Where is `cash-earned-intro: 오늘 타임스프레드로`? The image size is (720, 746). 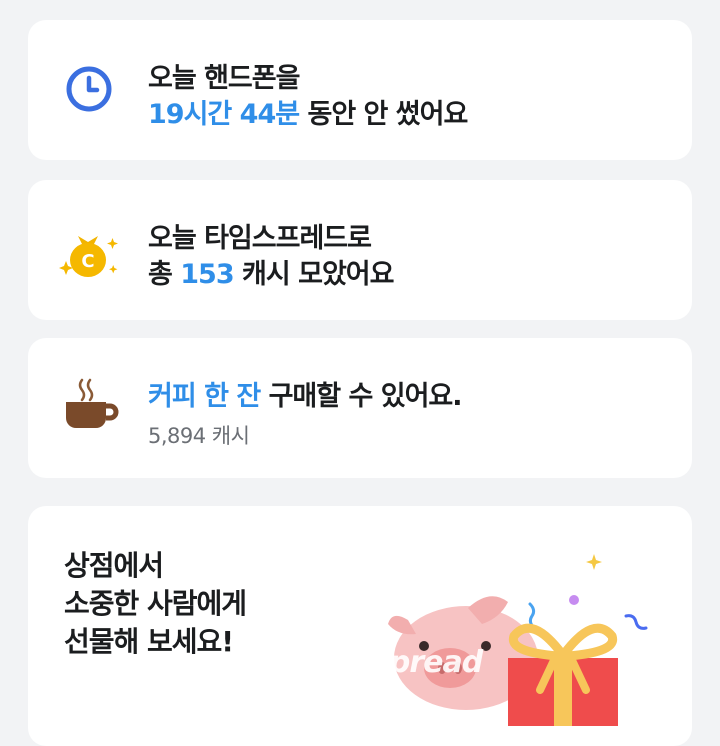
cash-earned-intro: 오늘 타임스프레드로 is located at coordinates (260, 238).